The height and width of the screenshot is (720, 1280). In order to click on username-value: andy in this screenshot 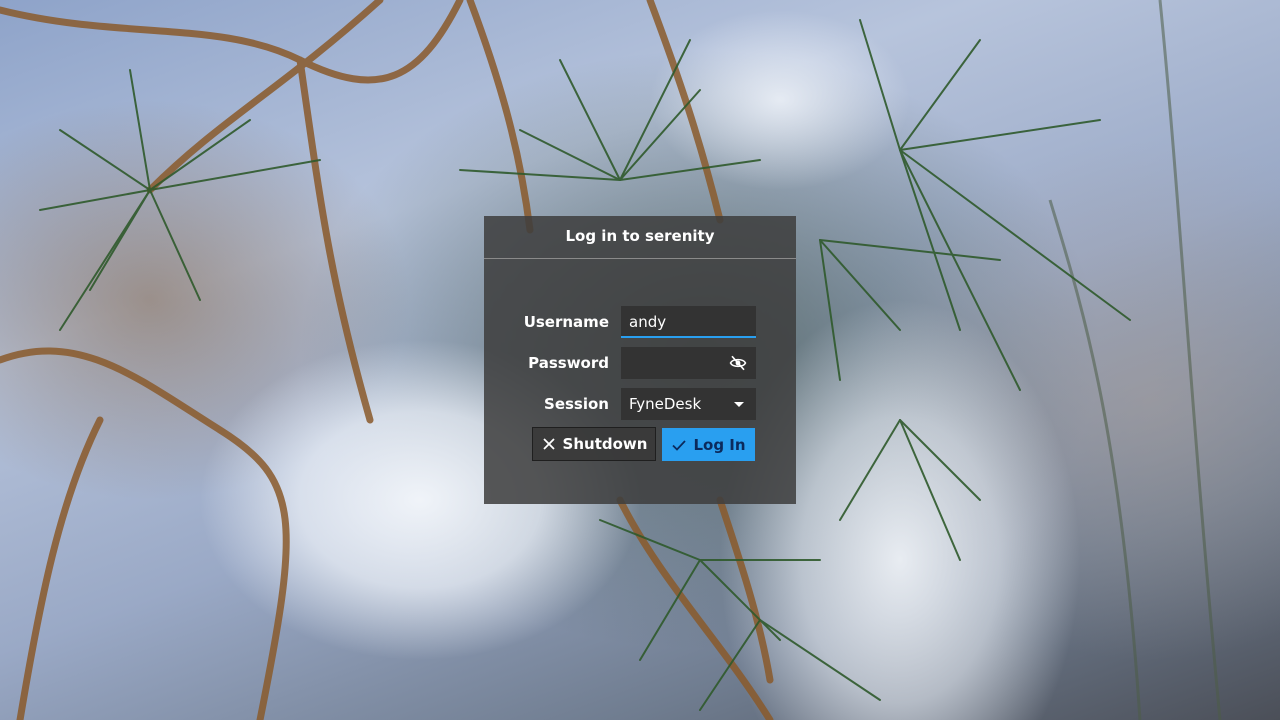, I will do `click(648, 322)`.